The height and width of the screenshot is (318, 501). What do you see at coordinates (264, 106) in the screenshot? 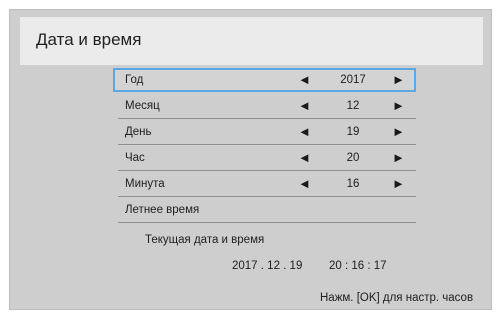
I see `setting-row-month: Месяц ◄ 12 ►` at bounding box center [264, 106].